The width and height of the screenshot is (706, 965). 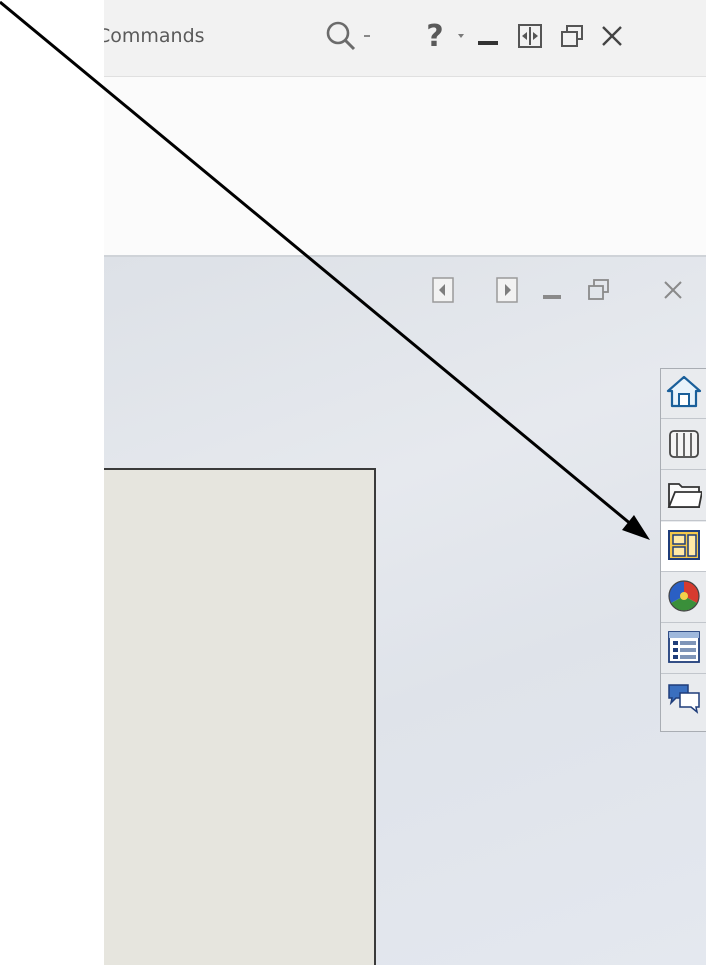 I want to click on tab-appearances, so click(x=683, y=598).